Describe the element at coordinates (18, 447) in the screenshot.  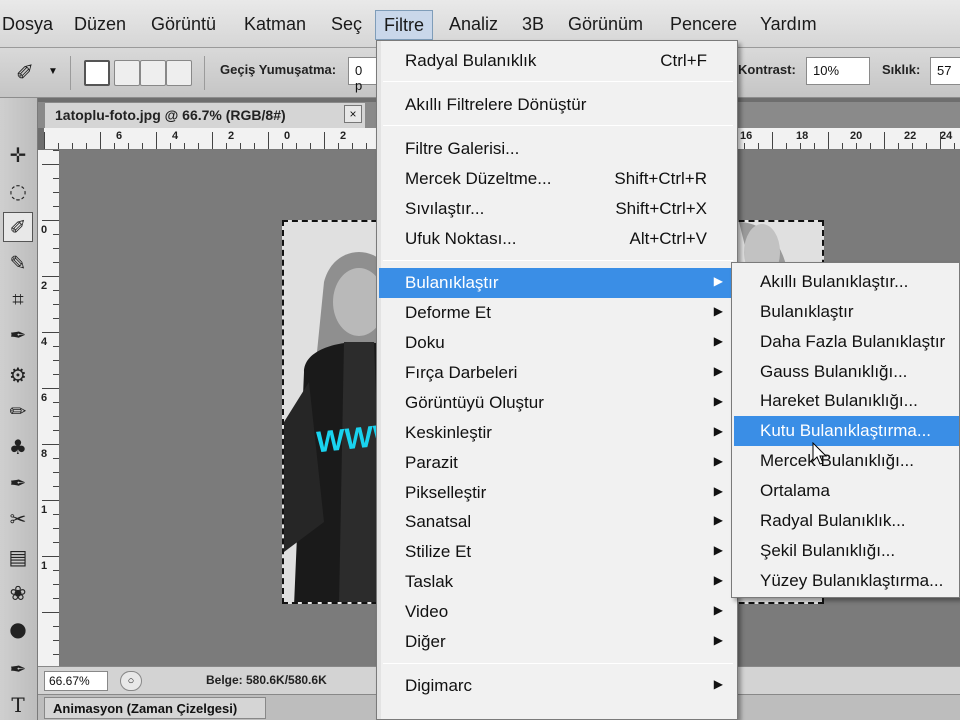
I see `stamp-tool-icon: ♣` at that location.